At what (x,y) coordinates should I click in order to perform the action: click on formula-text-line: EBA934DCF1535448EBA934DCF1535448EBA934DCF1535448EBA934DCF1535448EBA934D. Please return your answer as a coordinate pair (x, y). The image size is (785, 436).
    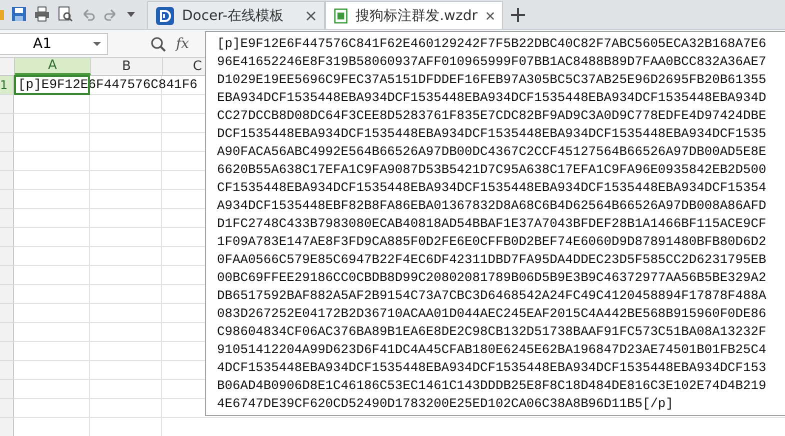
    Looking at the image, I should click on (492, 98).